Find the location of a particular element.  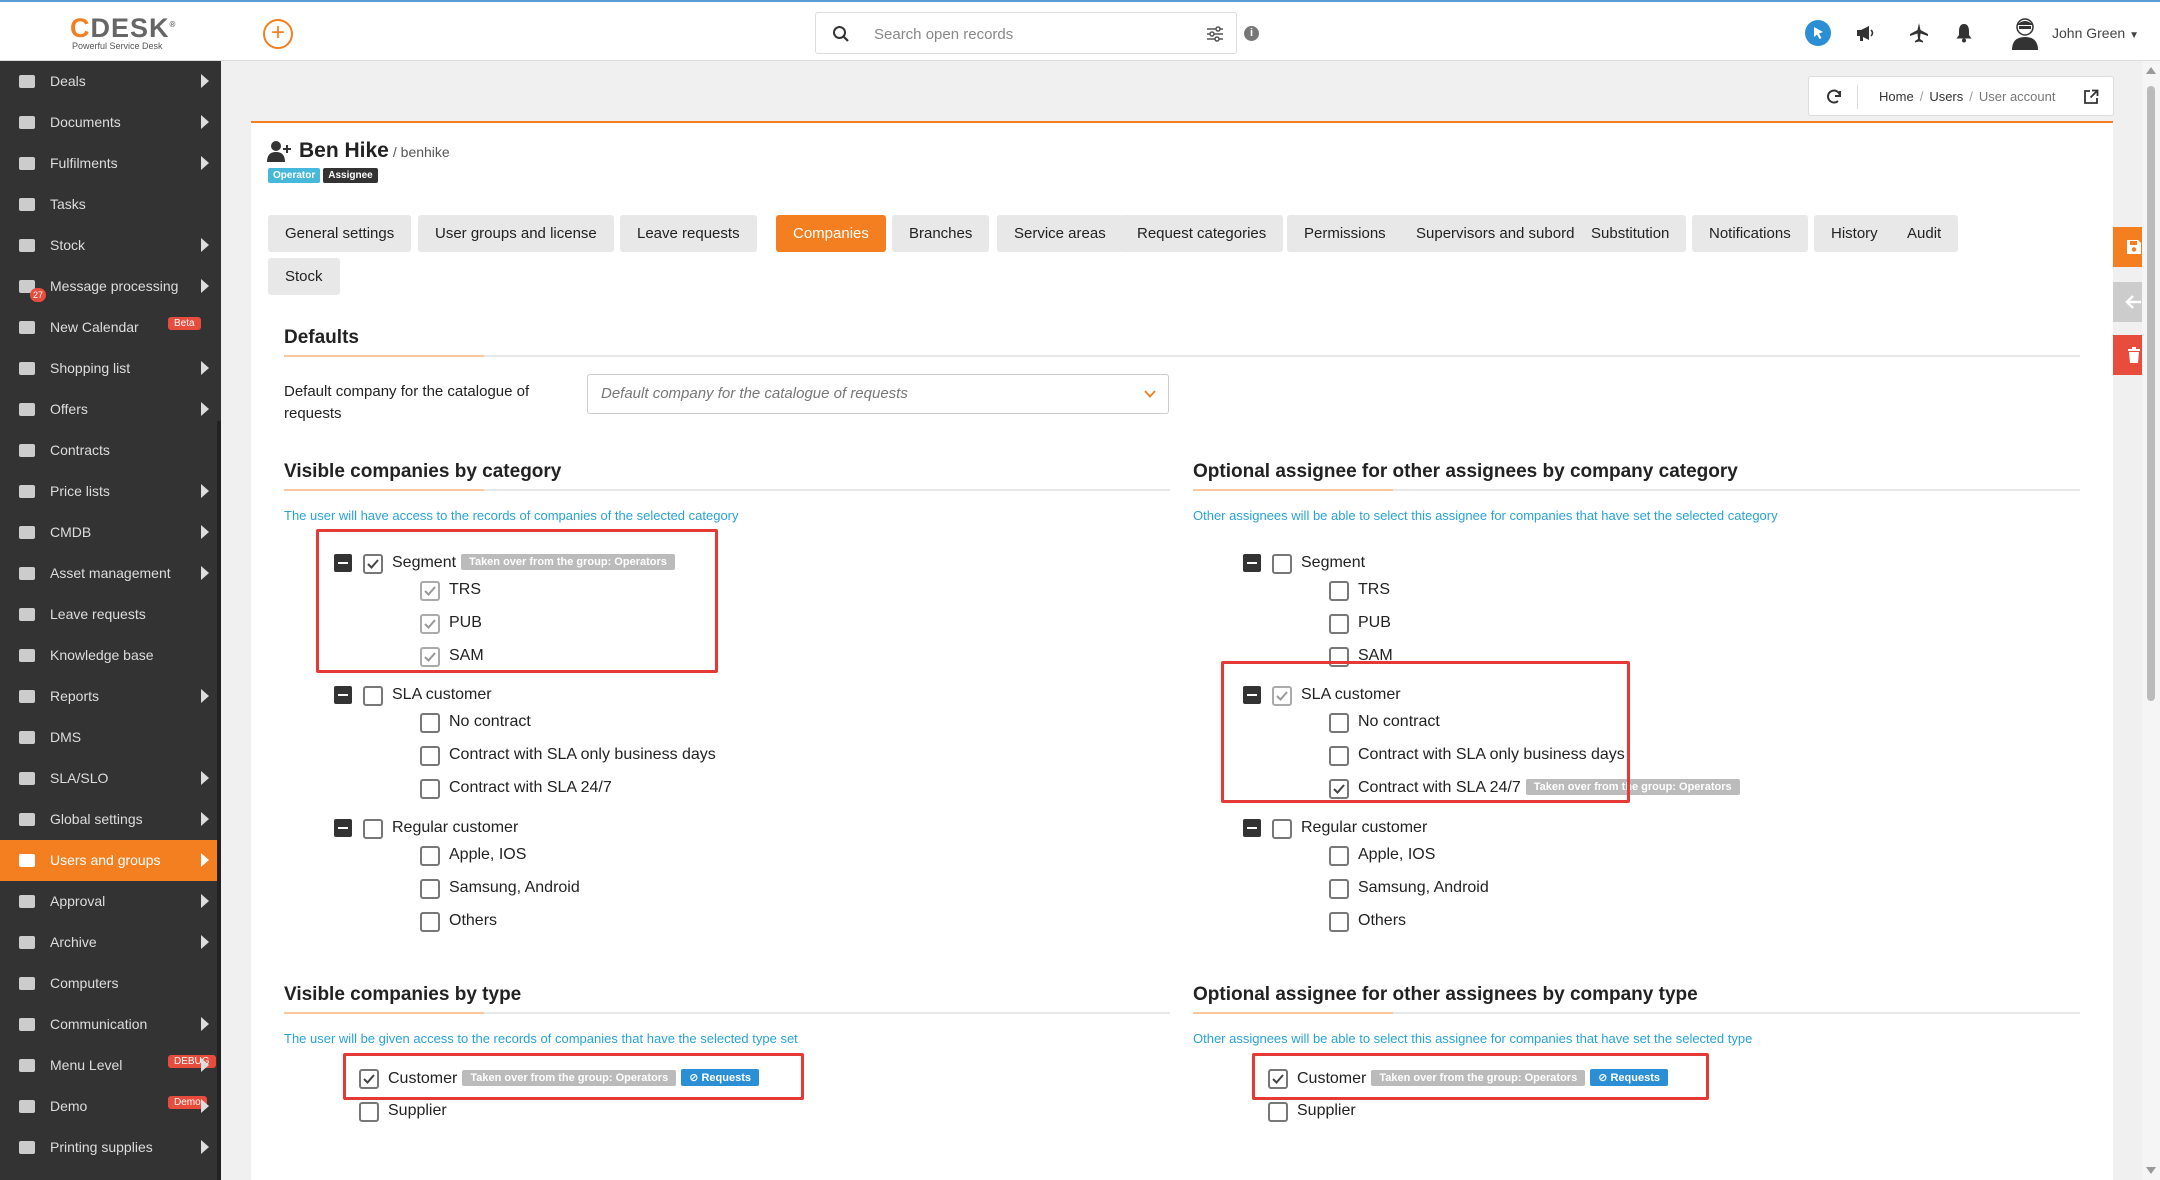

tab-branches: Branches is located at coordinates (941, 233).